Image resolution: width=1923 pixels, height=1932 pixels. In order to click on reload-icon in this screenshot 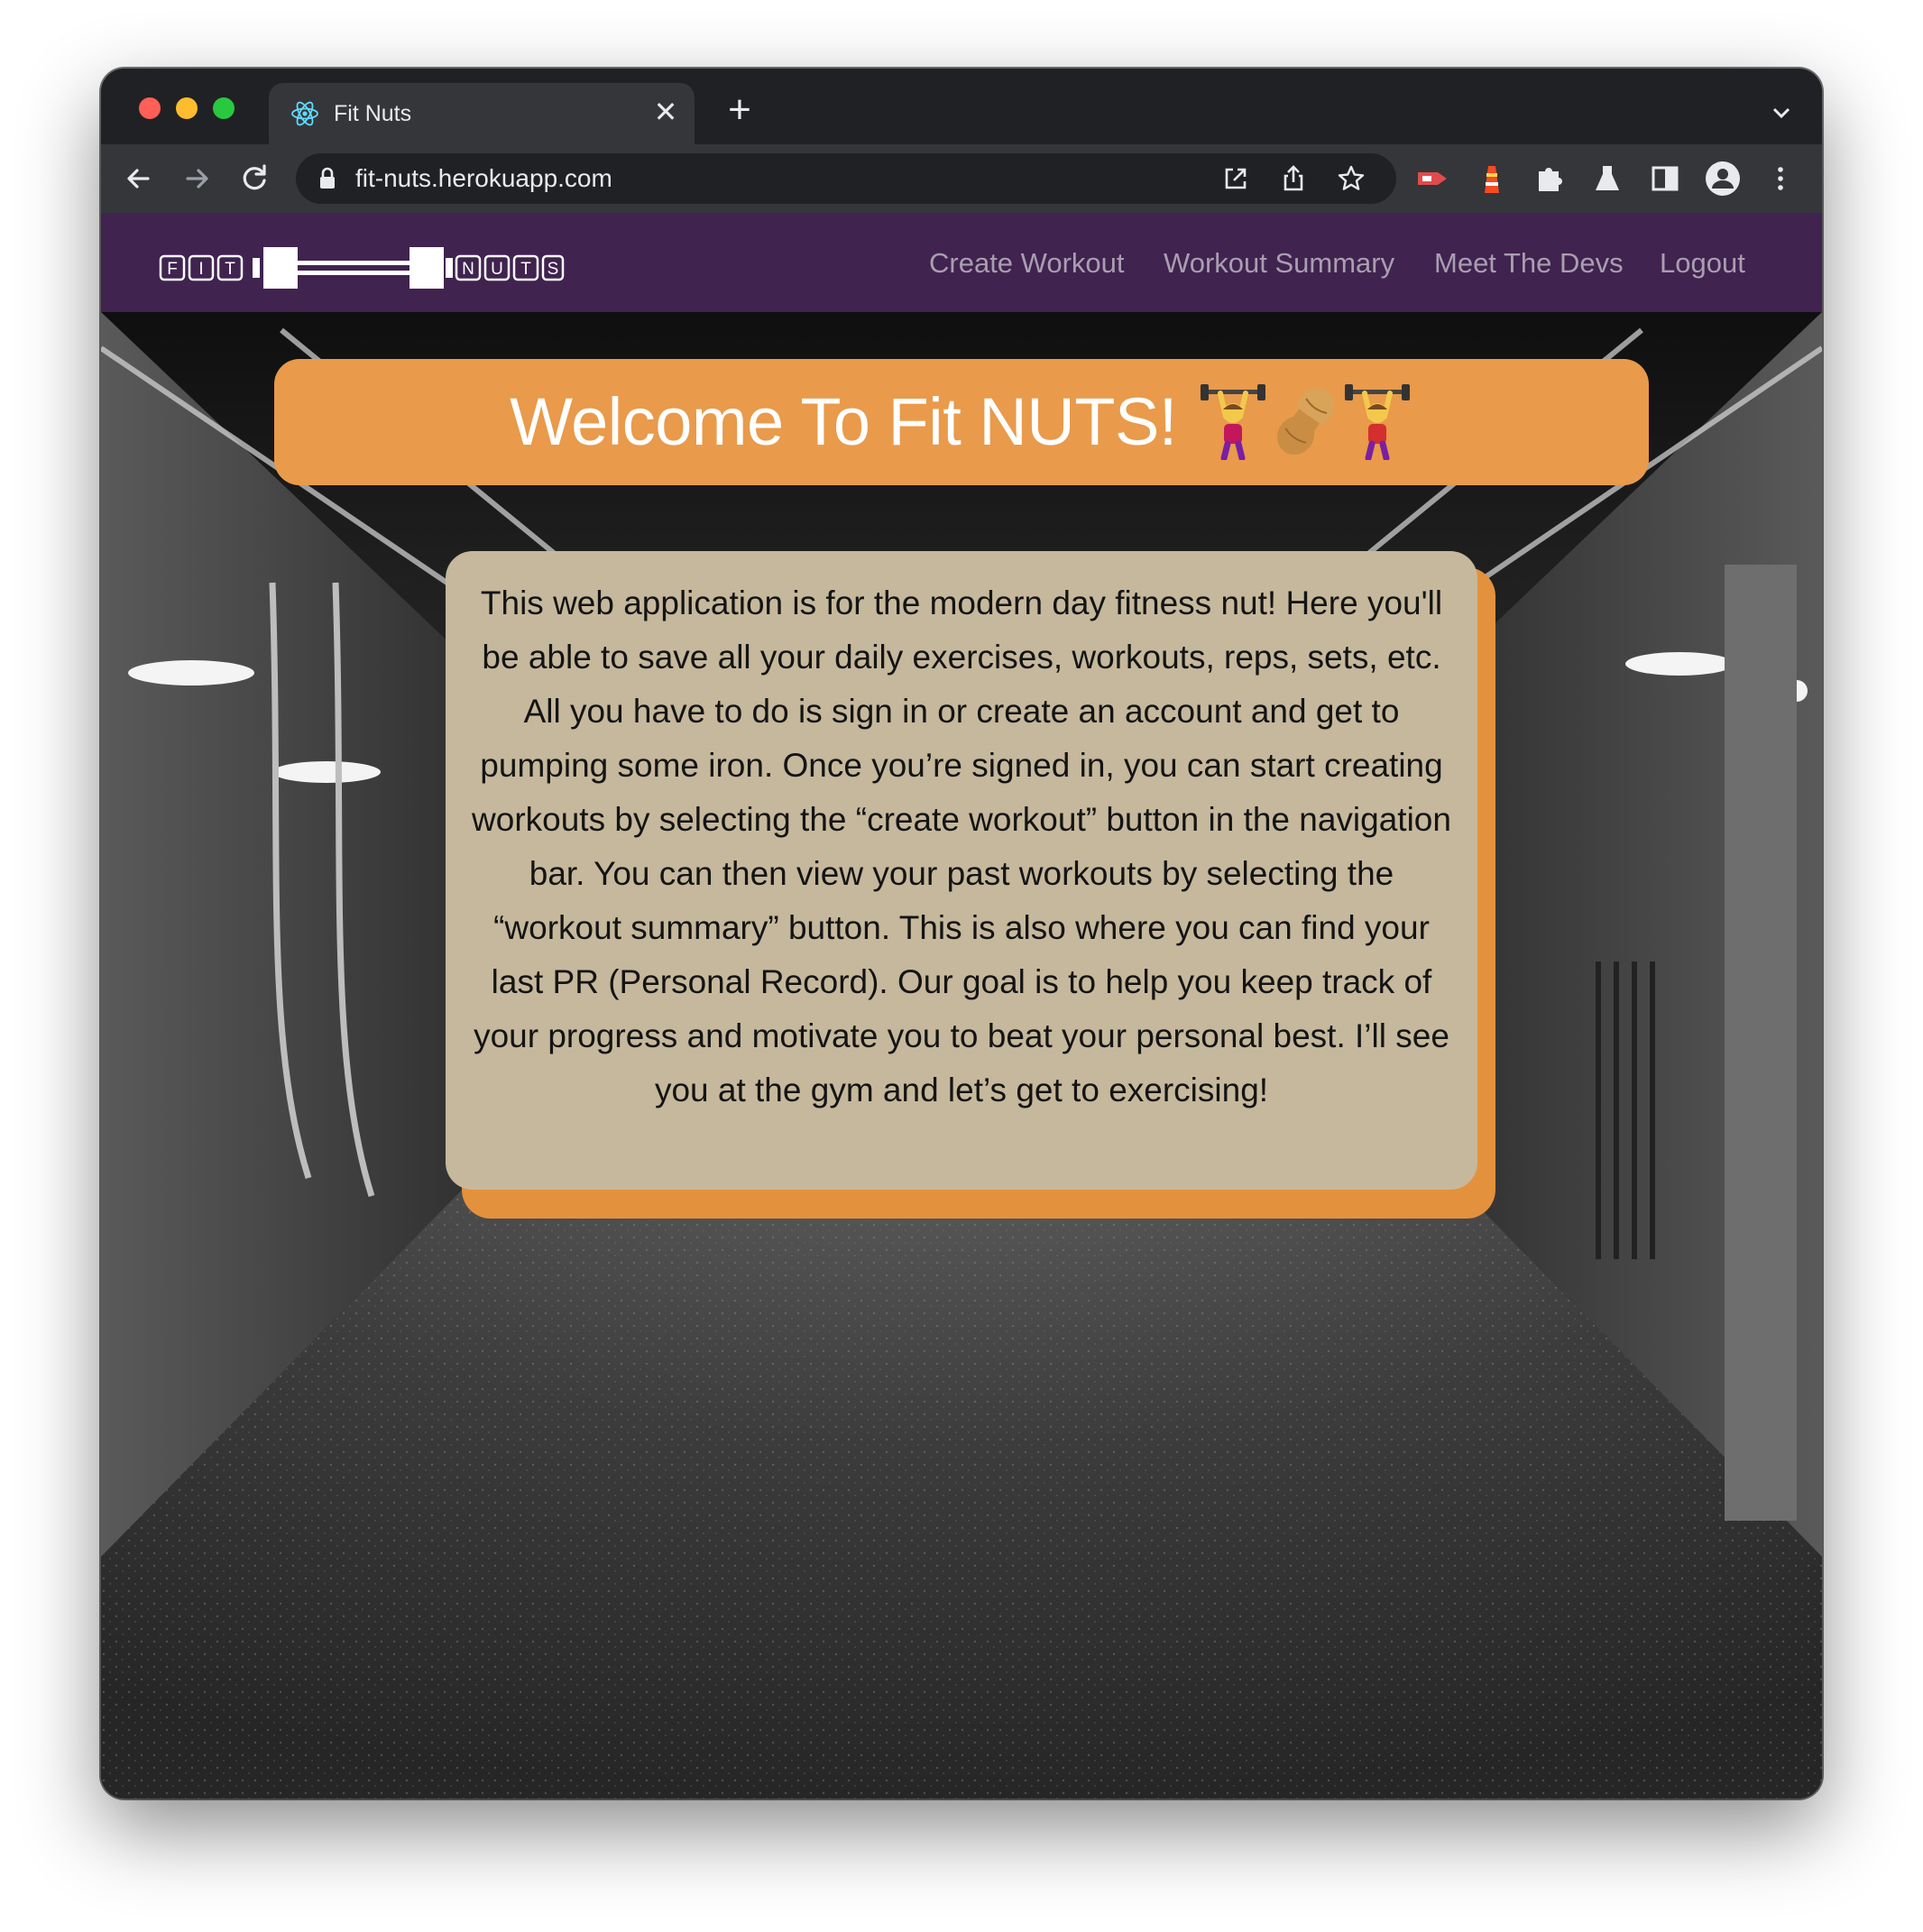, I will do `click(254, 179)`.